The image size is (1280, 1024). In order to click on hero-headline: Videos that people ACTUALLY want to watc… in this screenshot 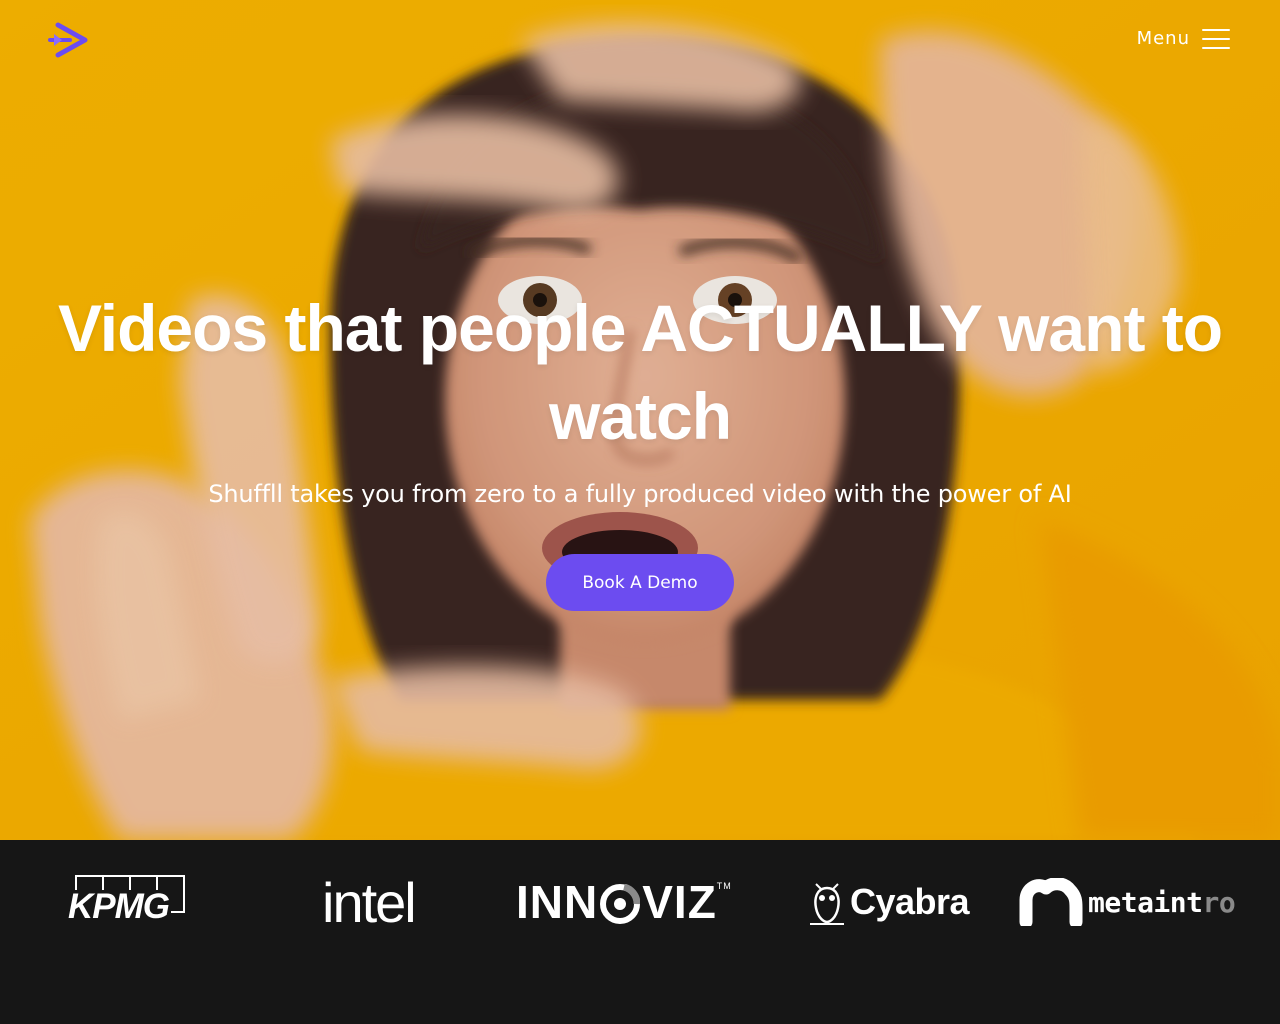, I will do `click(640, 372)`.